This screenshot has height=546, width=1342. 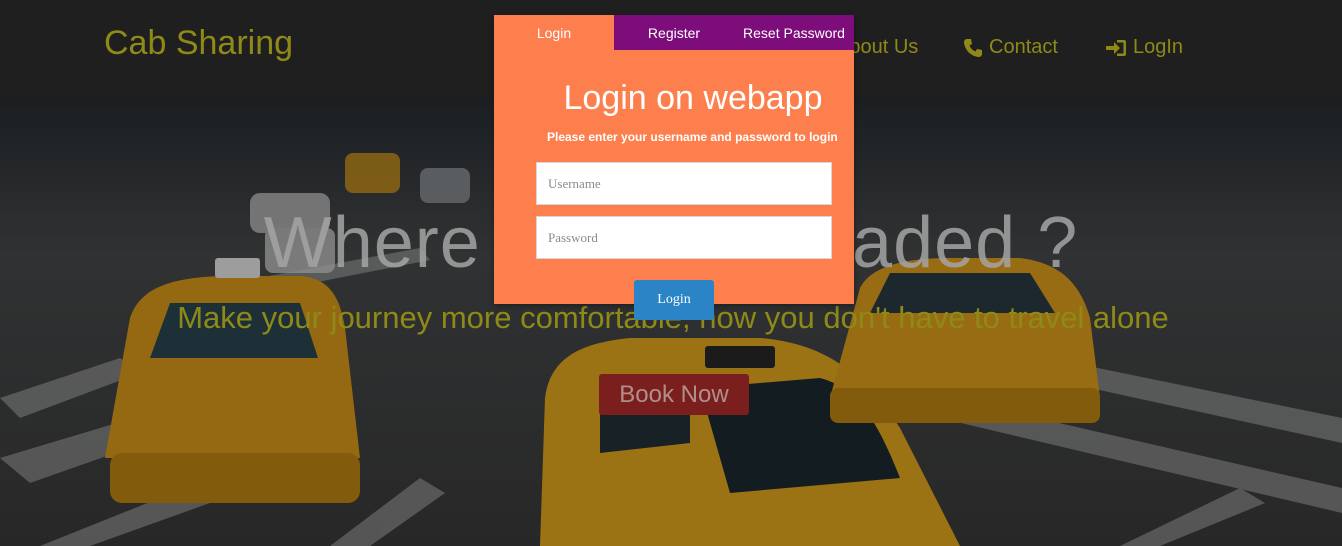 What do you see at coordinates (674, 394) in the screenshot?
I see `book-now-button: Book Now` at bounding box center [674, 394].